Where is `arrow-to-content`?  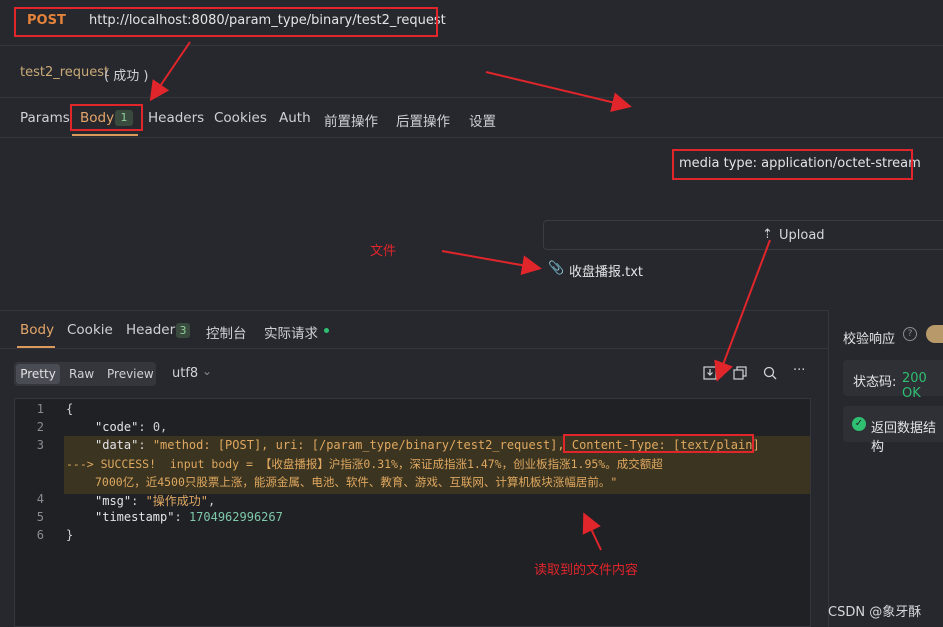
arrow-to-content is located at coordinates (592, 531).